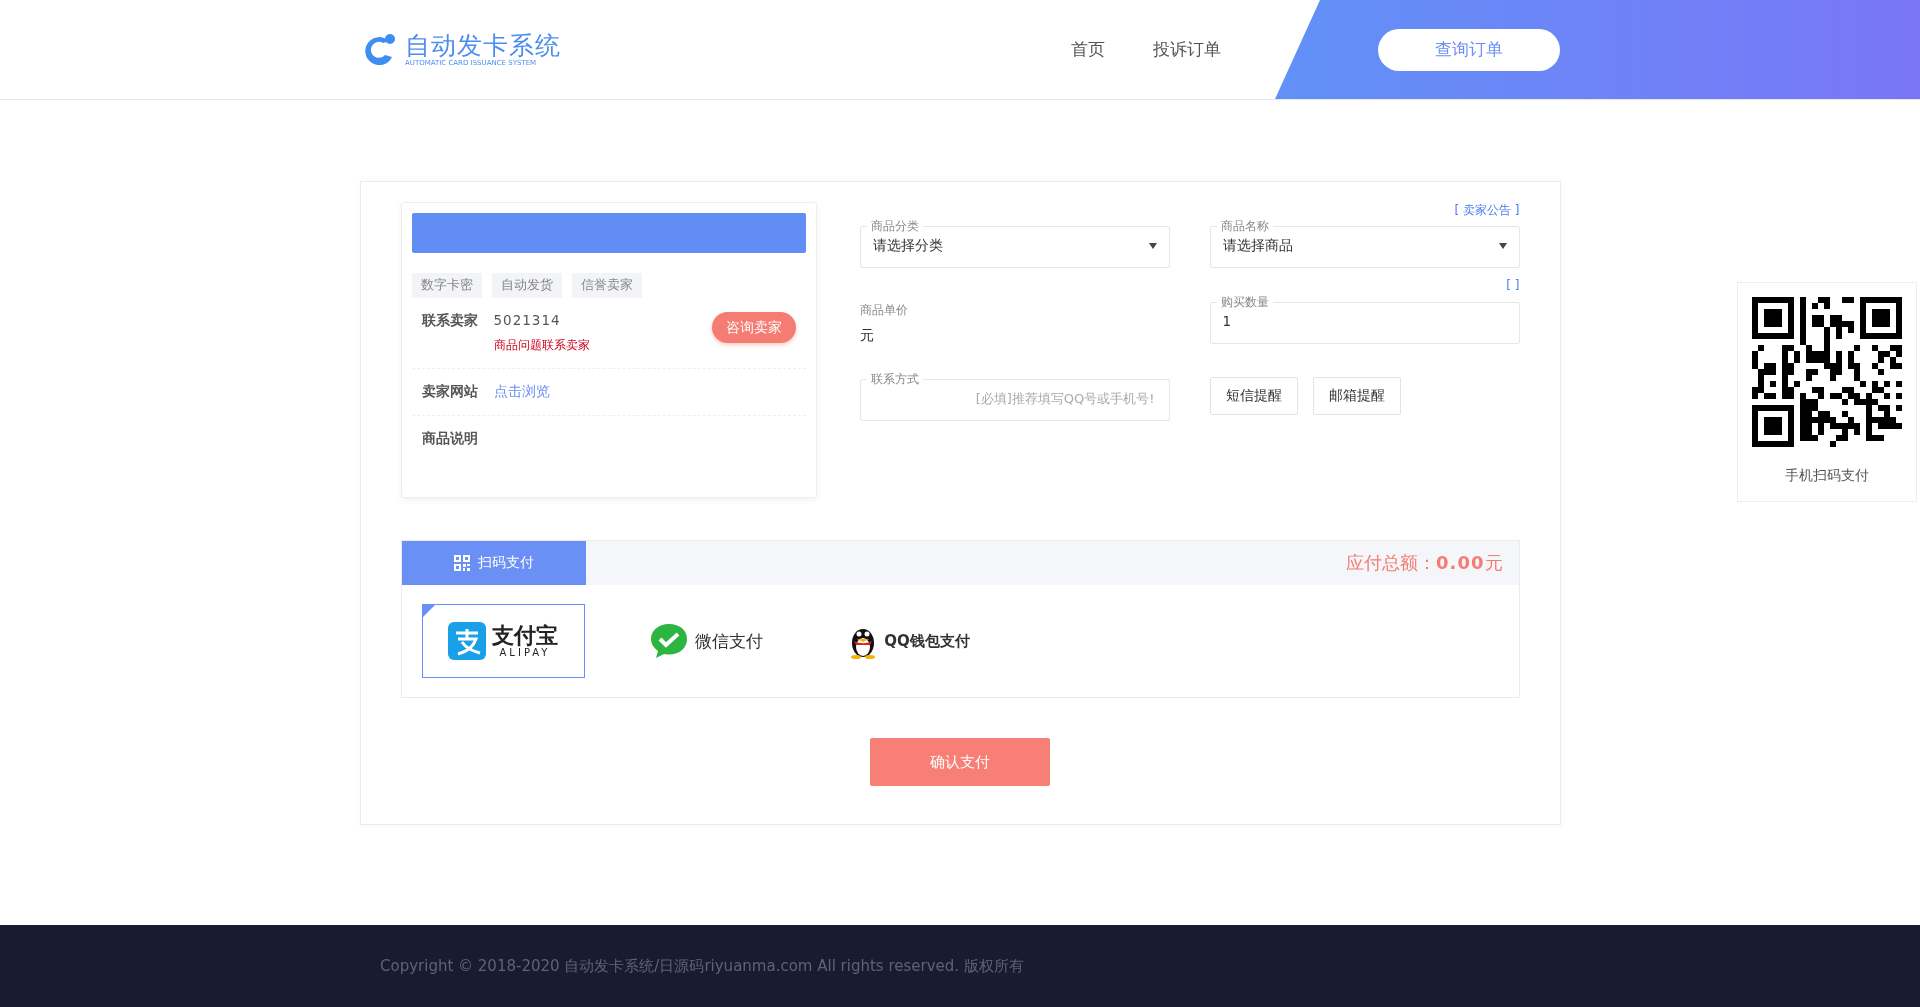  I want to click on nav-link: 投诉订单, so click(1187, 49).